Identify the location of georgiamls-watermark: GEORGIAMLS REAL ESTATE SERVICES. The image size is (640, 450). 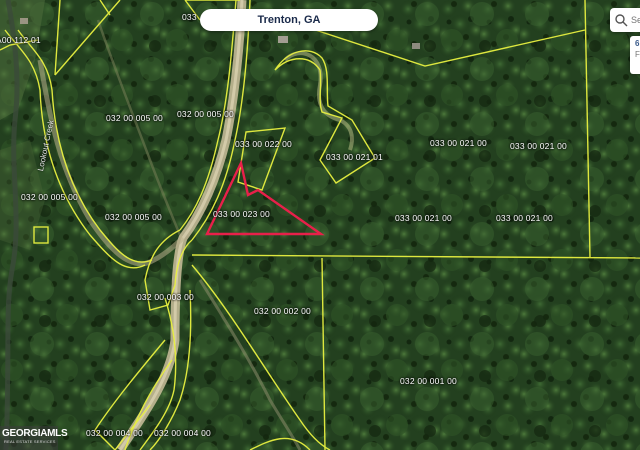
(34, 438).